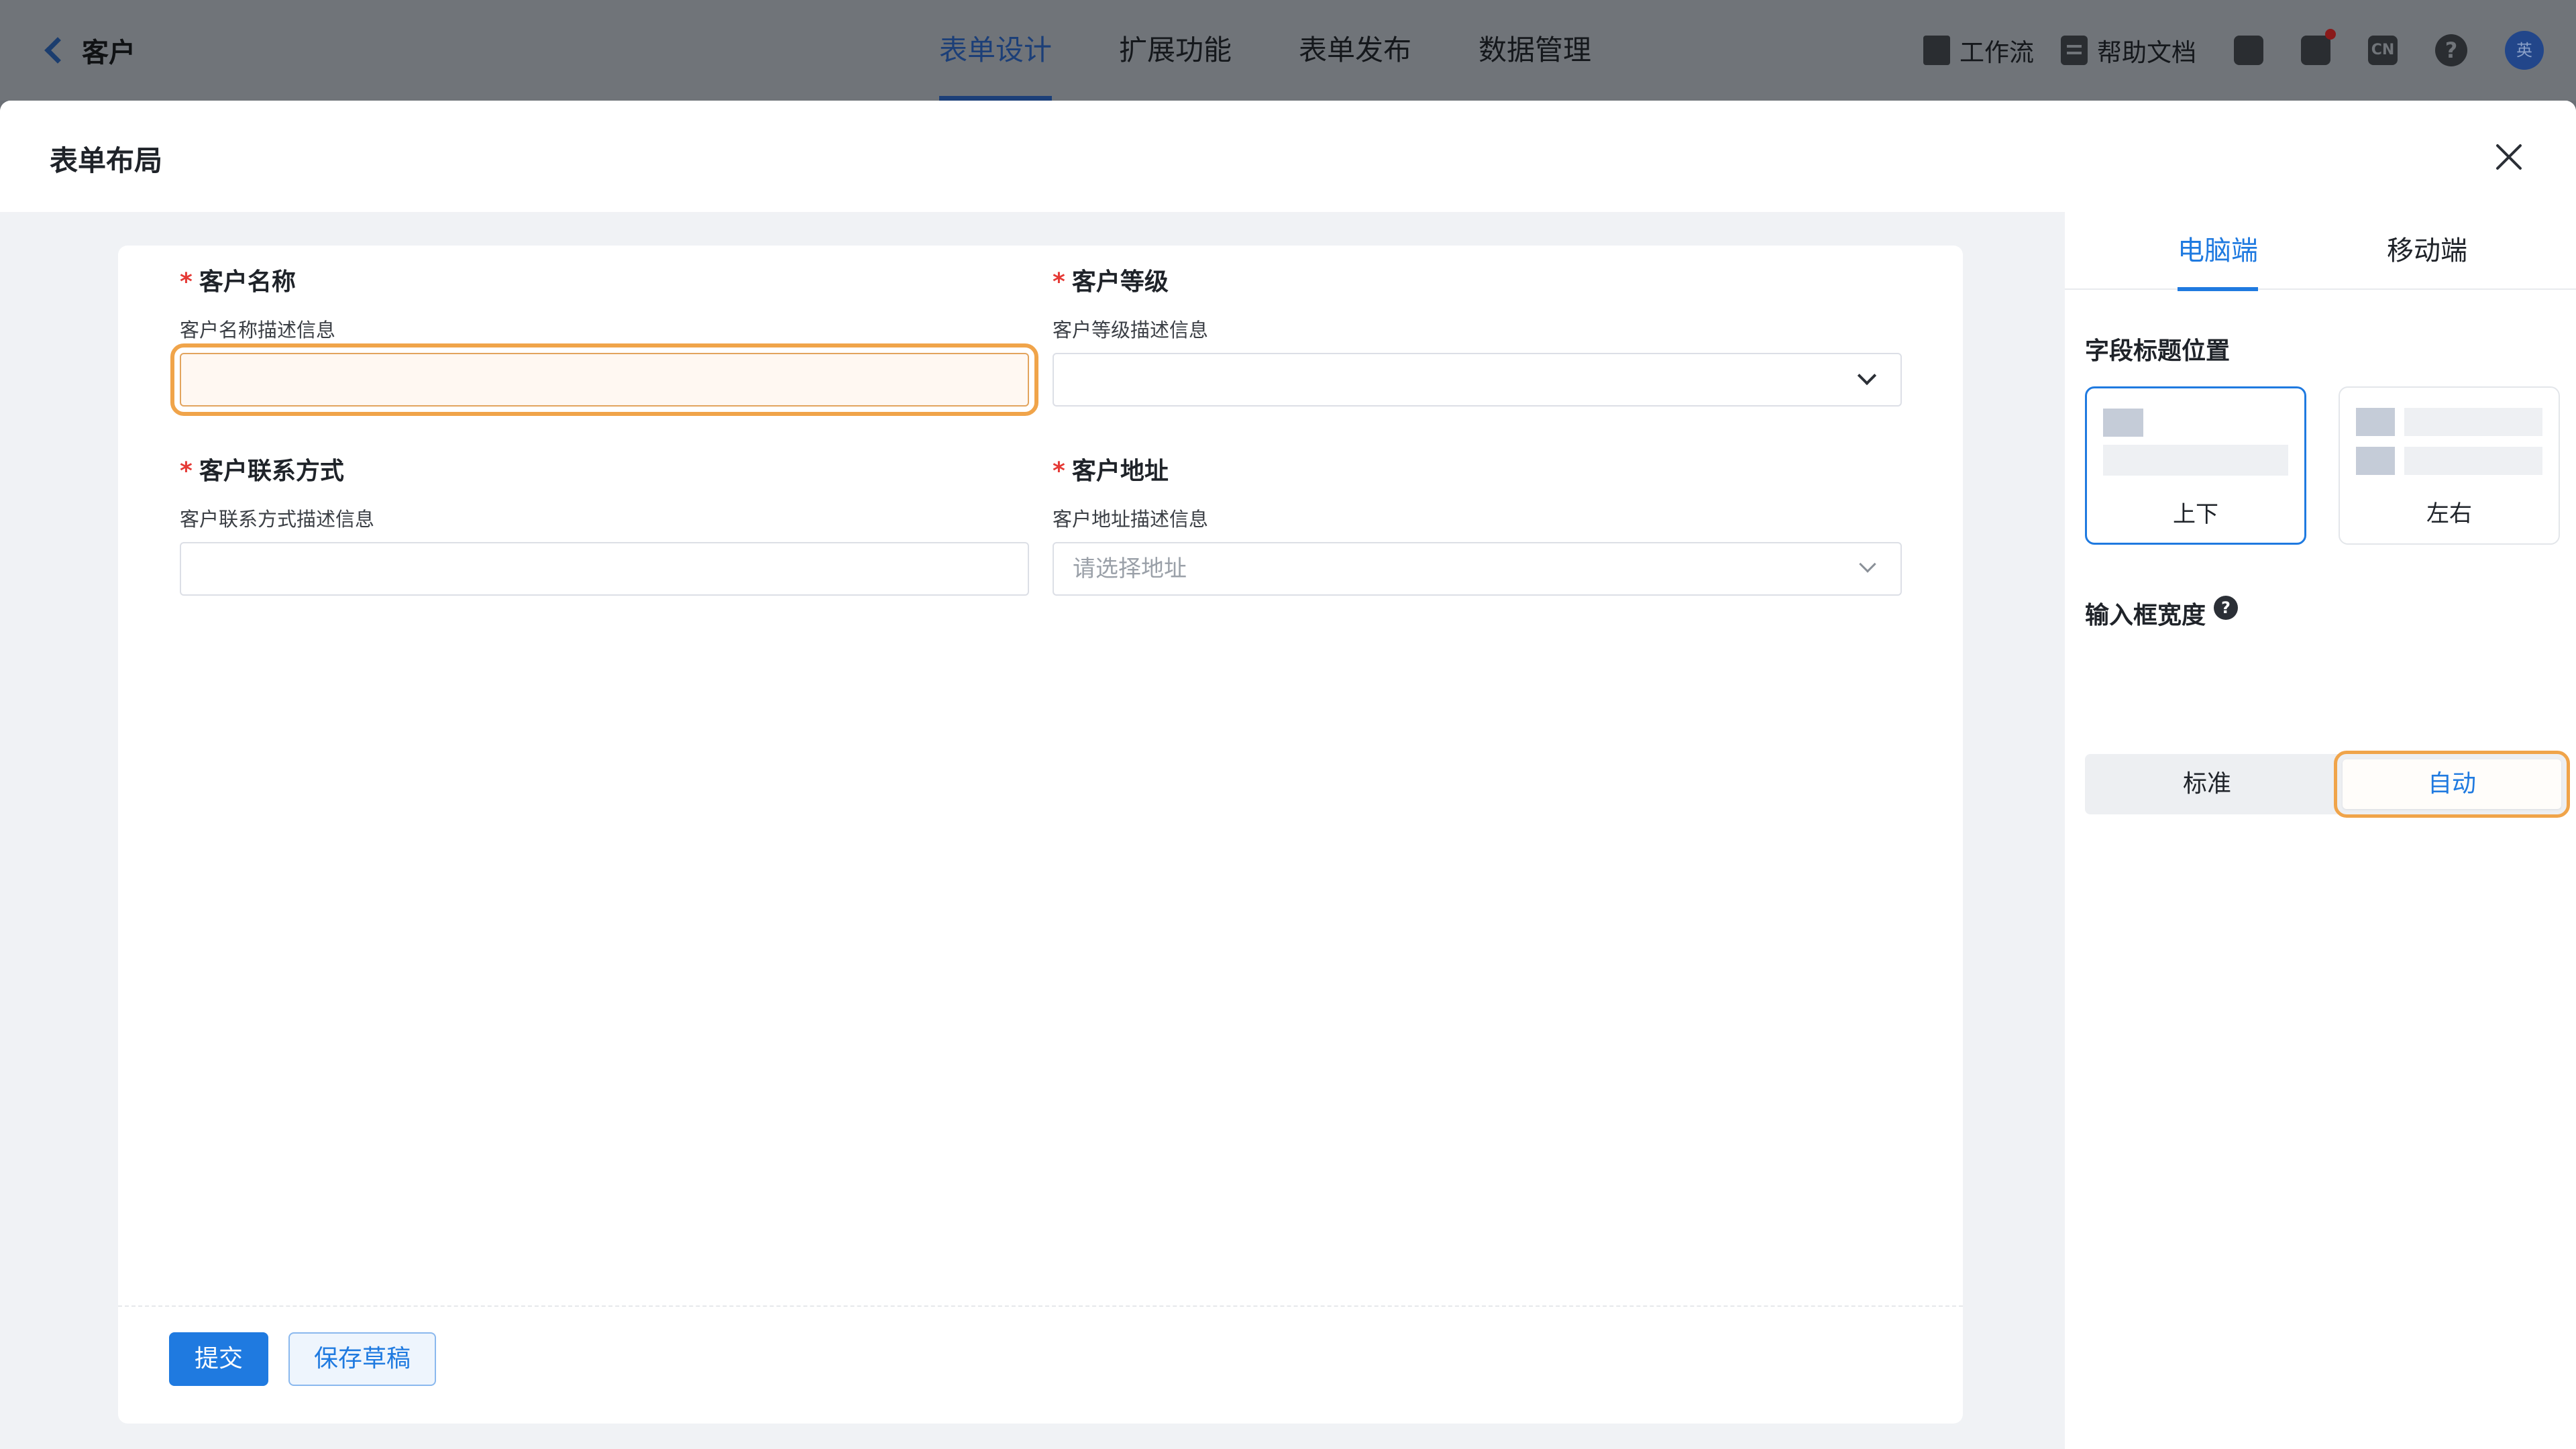 The height and width of the screenshot is (1449, 2576). I want to click on modal-title: 表单布局, so click(106, 160).